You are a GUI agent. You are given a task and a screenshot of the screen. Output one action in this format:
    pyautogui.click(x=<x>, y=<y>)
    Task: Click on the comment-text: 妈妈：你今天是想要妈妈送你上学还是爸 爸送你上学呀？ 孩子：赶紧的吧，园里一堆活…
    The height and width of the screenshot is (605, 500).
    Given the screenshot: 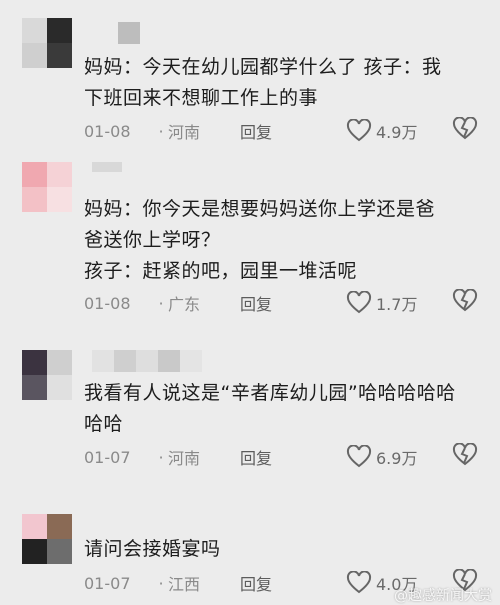 What is the action you would take?
    pyautogui.click(x=283, y=240)
    